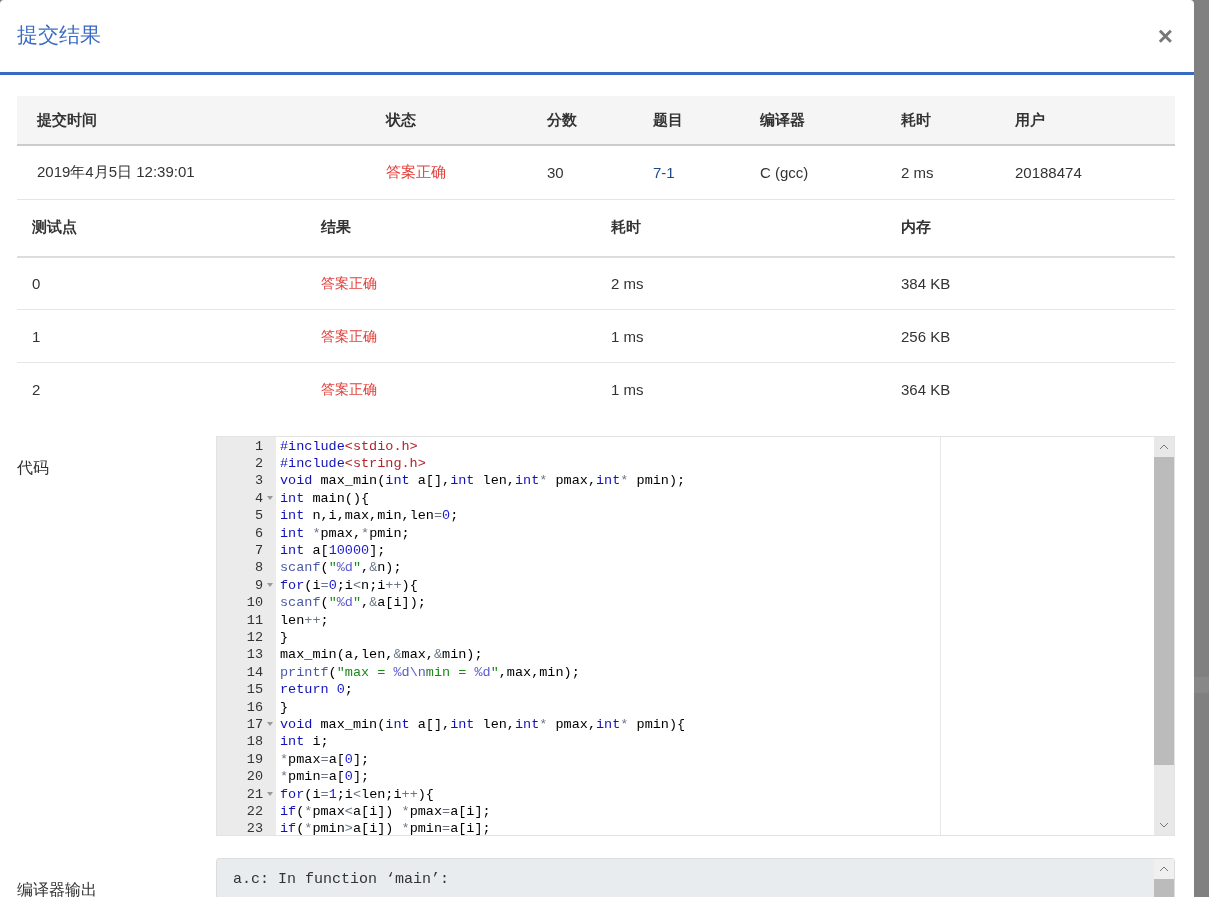 This screenshot has width=1209, height=897. Describe the element at coordinates (254, 777) in the screenshot. I see `line-number: 20` at that location.